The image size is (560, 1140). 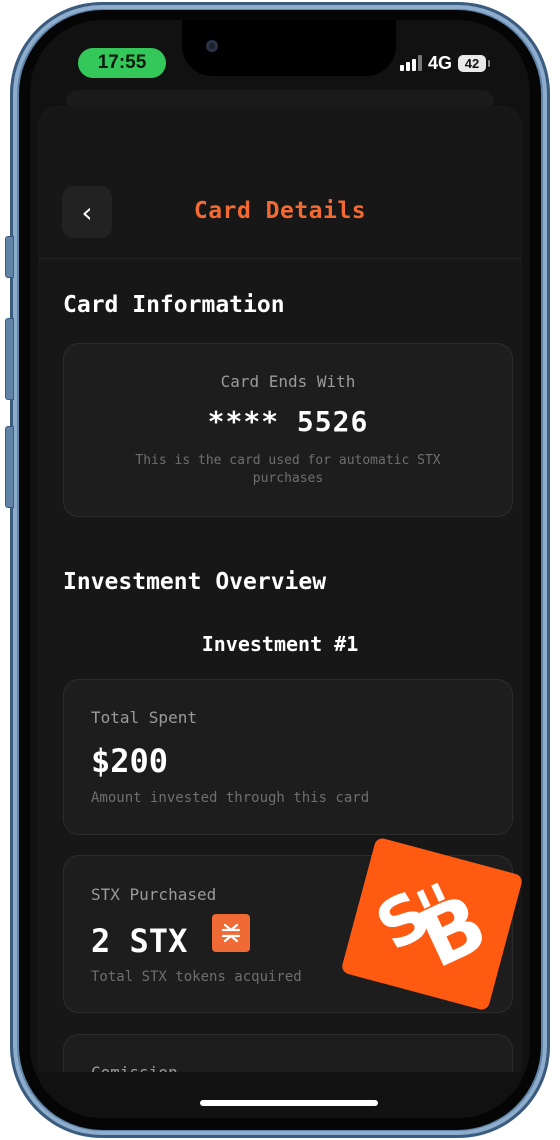 What do you see at coordinates (411, 63) in the screenshot?
I see `signal-icon` at bounding box center [411, 63].